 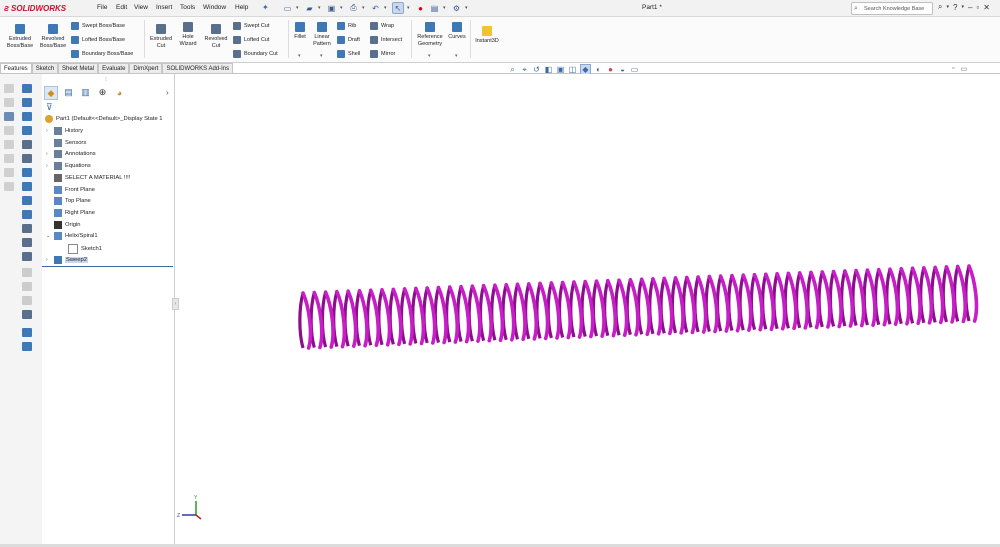 I want to click on pin-icon: ✦, so click(x=265, y=7).